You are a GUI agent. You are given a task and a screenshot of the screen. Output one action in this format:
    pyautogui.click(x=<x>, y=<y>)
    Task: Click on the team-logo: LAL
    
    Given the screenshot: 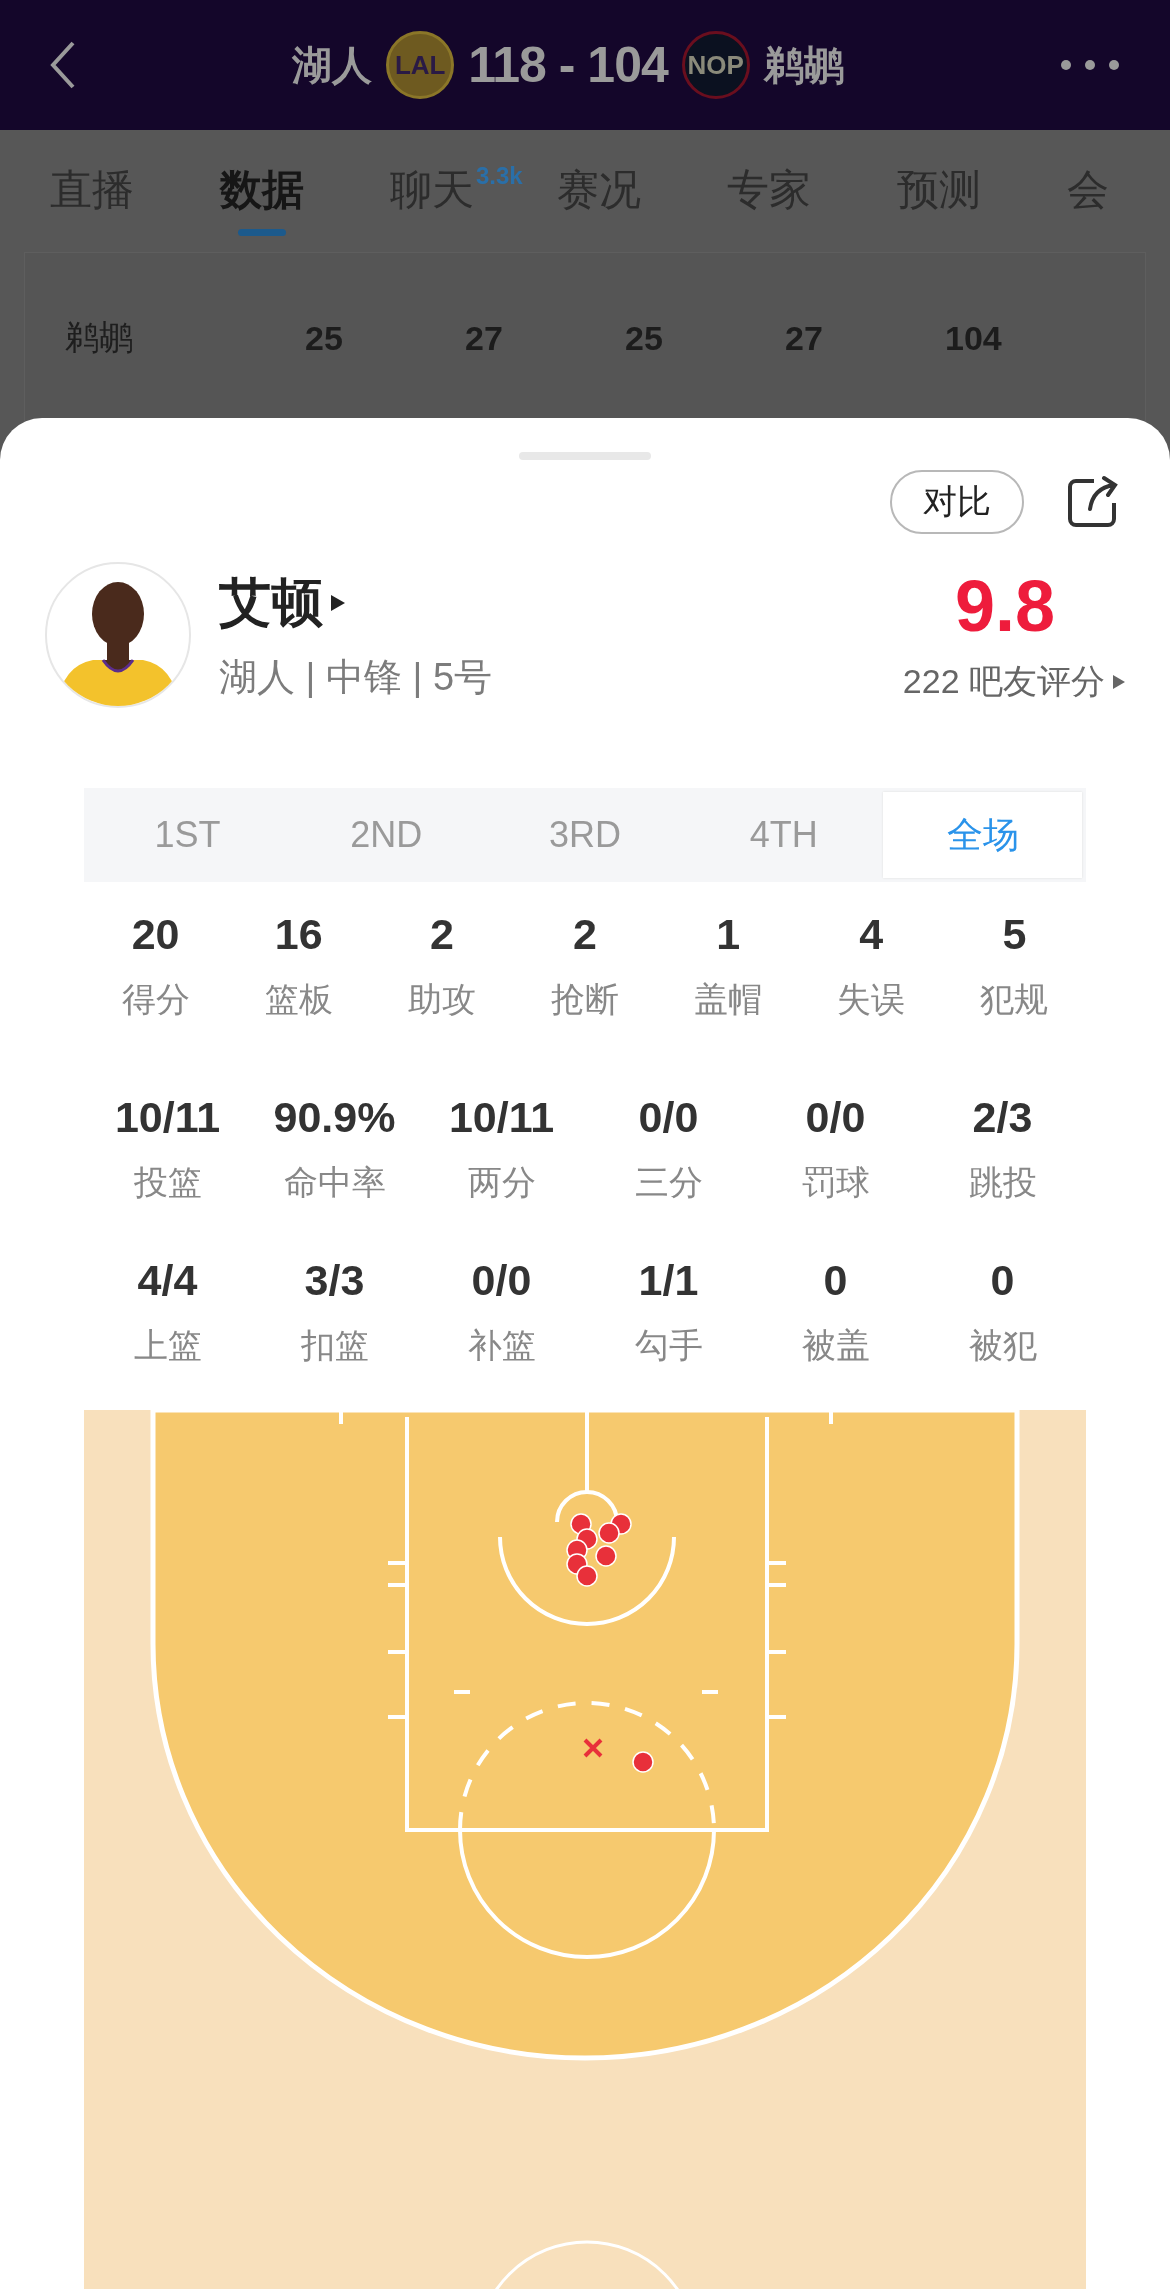 What is the action you would take?
    pyautogui.click(x=420, y=65)
    